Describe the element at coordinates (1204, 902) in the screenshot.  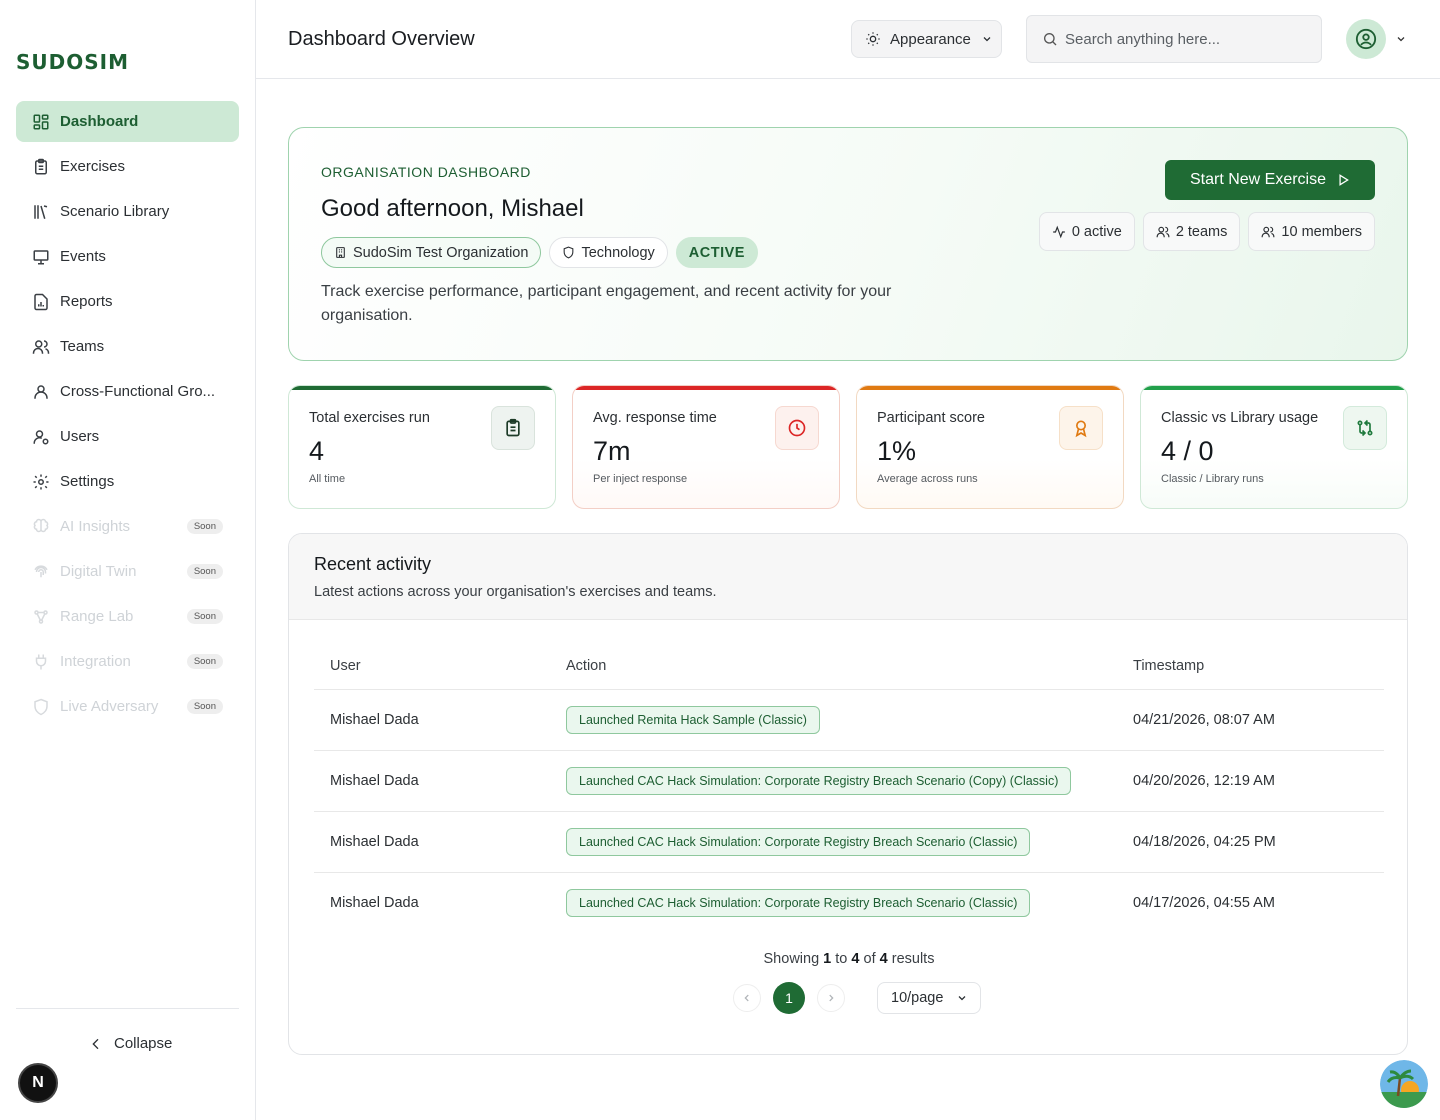
I see `cell-timestamp: 04/17/2026, 04:55 AM` at that location.